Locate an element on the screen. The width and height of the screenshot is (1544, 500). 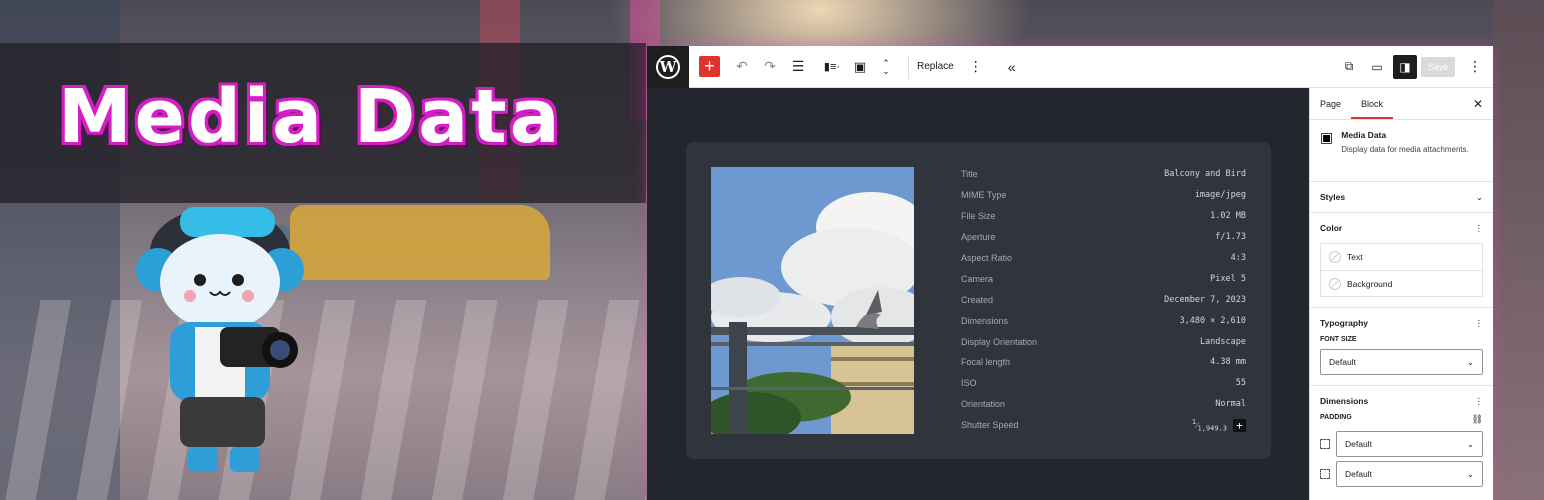
metadata-value: 3,480 × 2,610 is located at coordinates (1212, 320).